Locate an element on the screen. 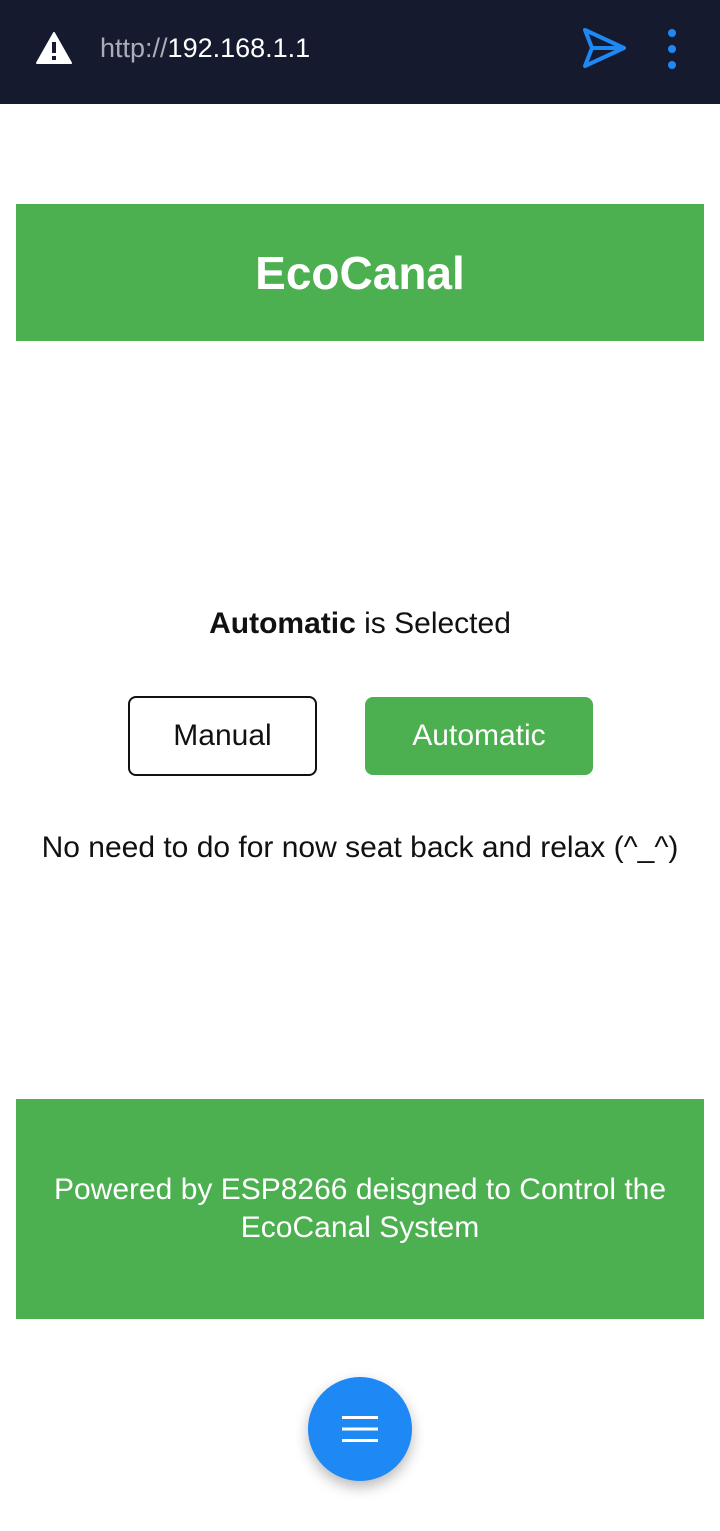 The width and height of the screenshot is (720, 1531). url-host: 192.168.1.1 is located at coordinates (239, 48).